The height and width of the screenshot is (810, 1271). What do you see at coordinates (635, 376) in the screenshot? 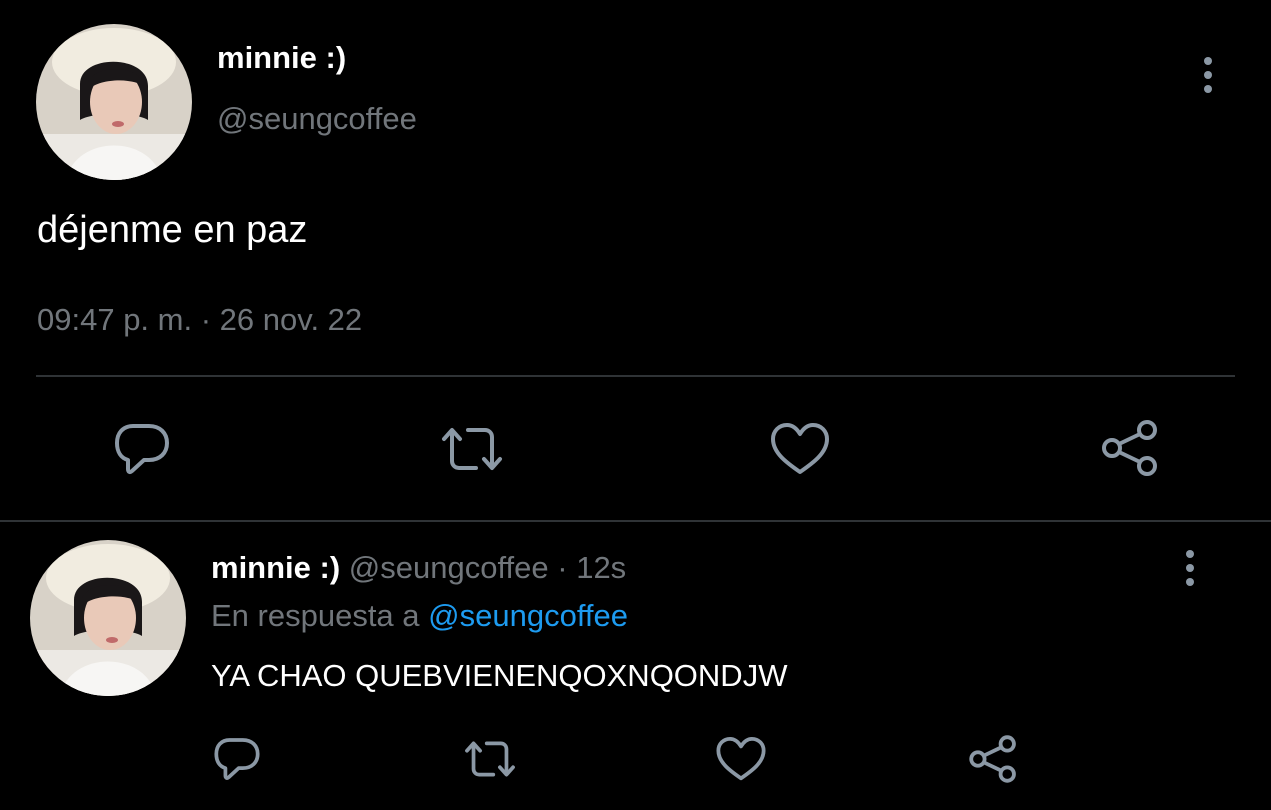
I see `divider` at bounding box center [635, 376].